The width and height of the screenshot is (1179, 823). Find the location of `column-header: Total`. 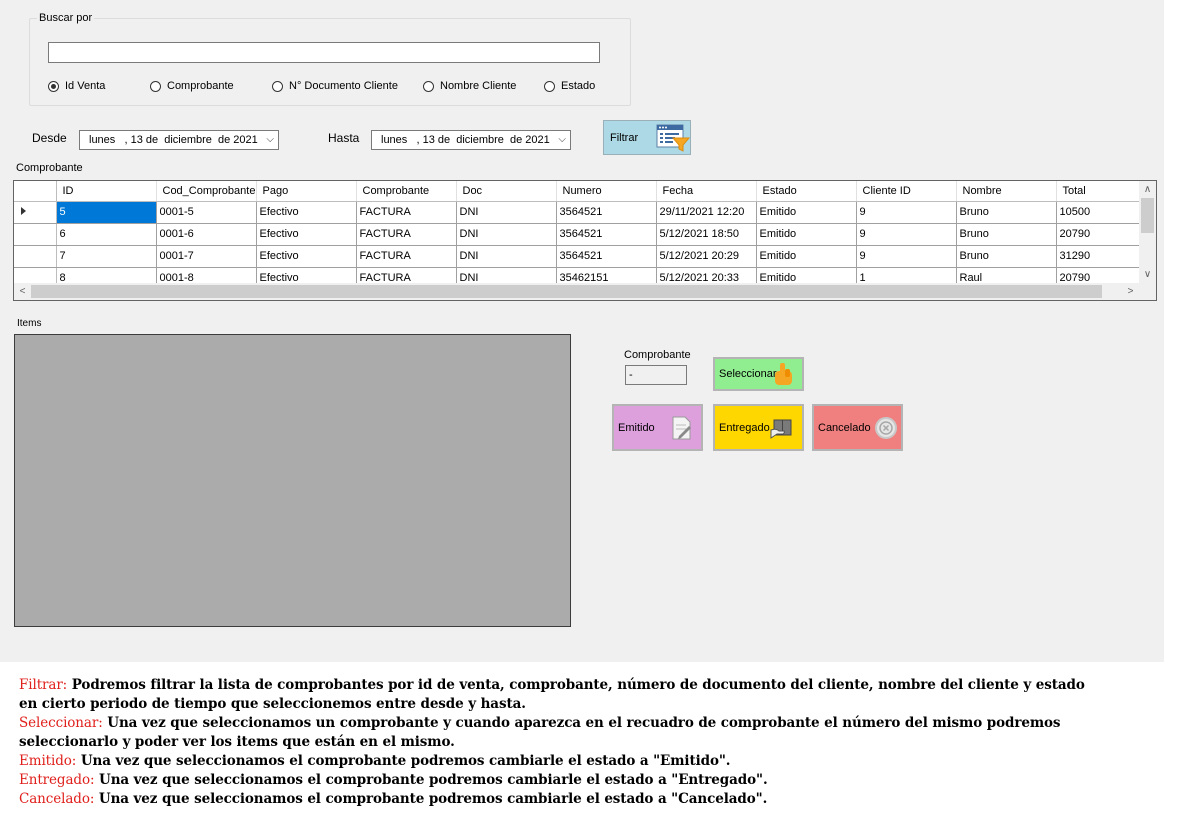

column-header: Total is located at coordinates (1098, 191).